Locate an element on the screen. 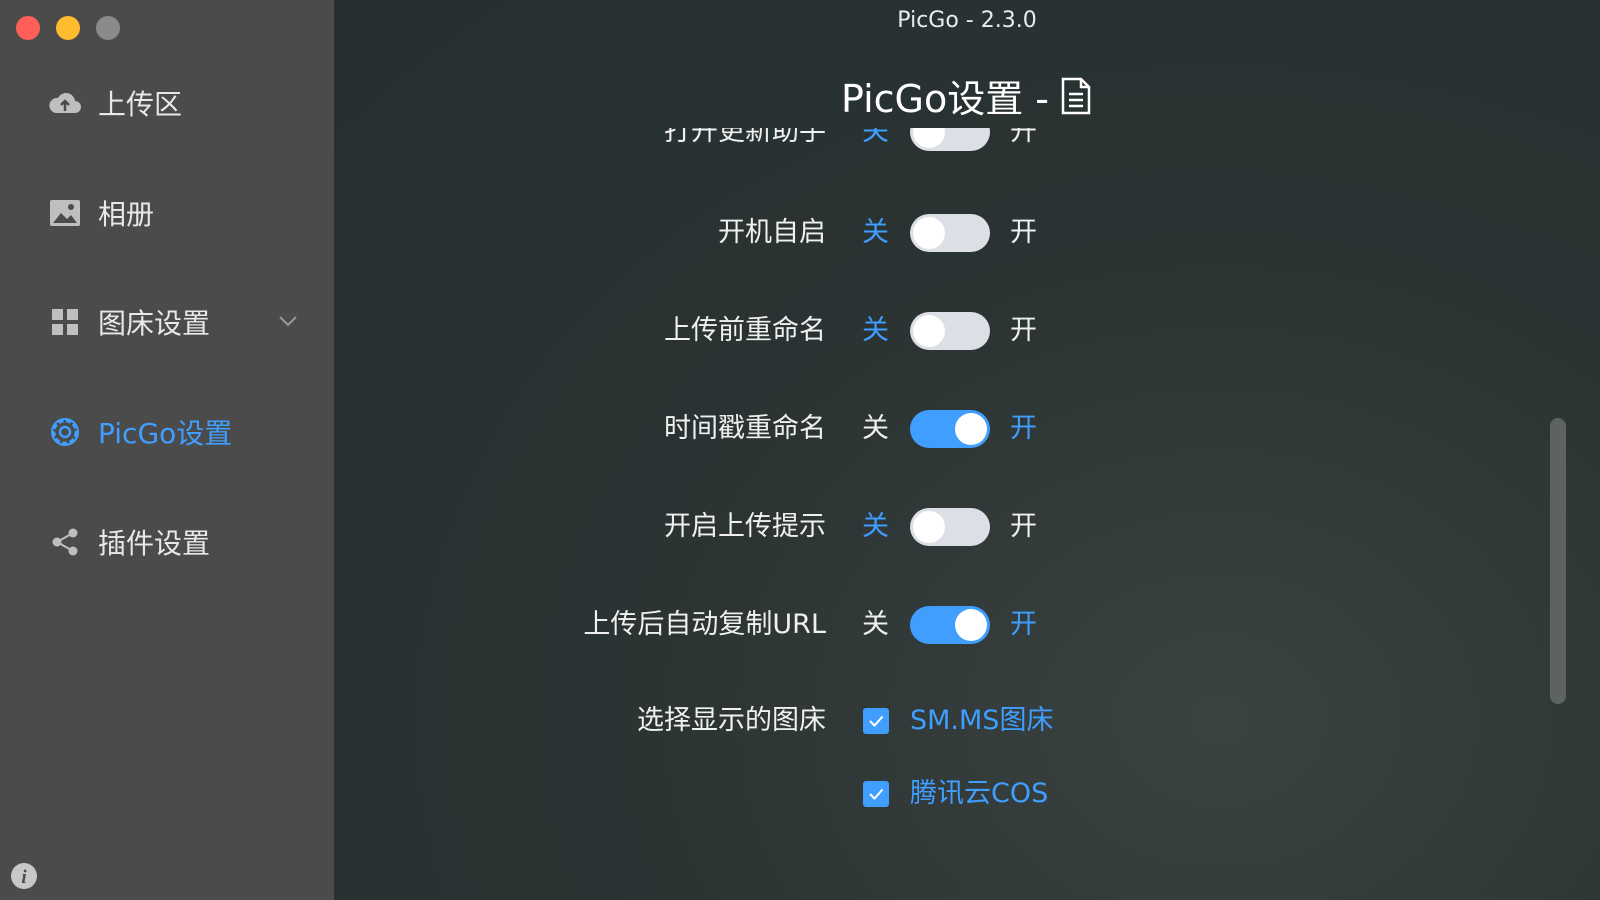 The image size is (1600, 900). setting-row-picbed-select: 选择显示的图床 SM.MS图床 is located at coordinates (967, 721).